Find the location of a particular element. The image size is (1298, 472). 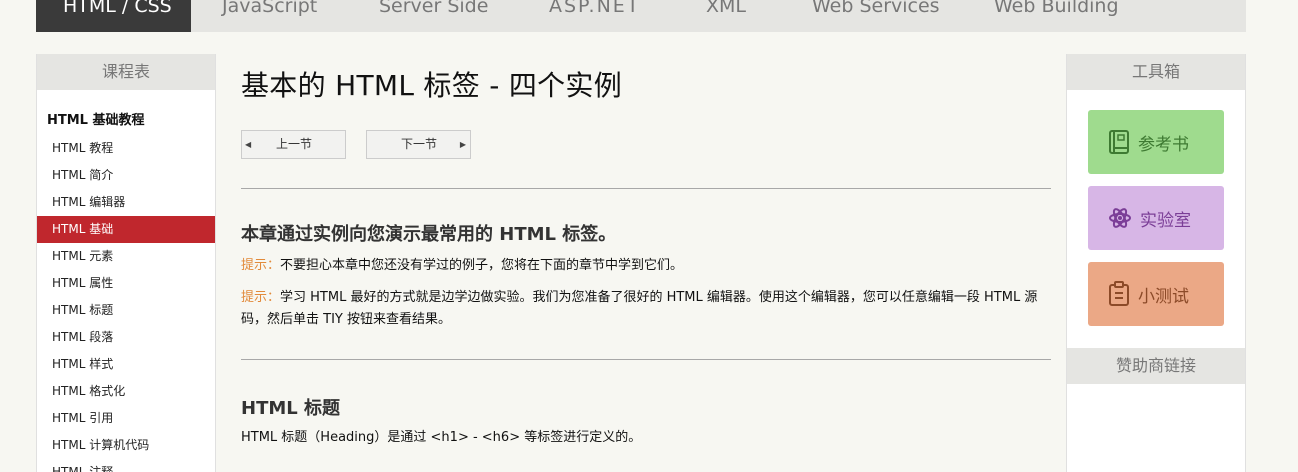

tab-html-css: HTML / CSS is located at coordinates (113, 16).